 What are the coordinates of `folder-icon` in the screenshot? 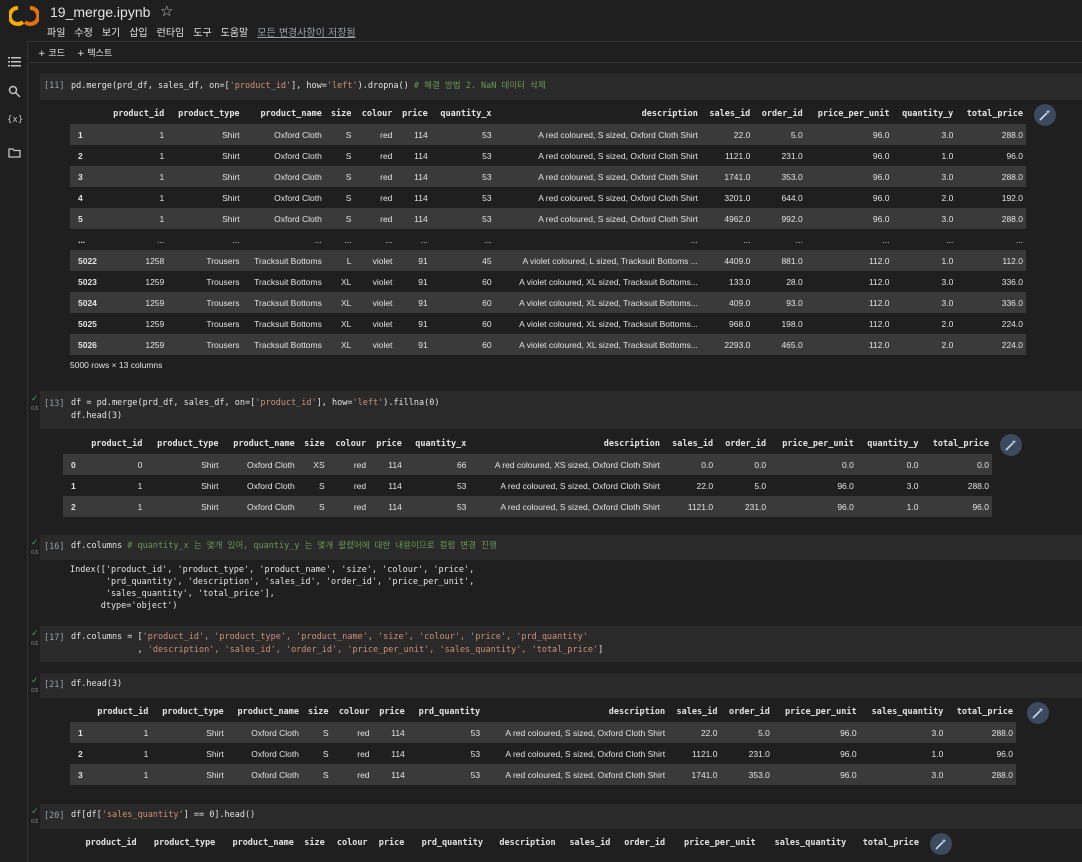 It's located at (14, 152).